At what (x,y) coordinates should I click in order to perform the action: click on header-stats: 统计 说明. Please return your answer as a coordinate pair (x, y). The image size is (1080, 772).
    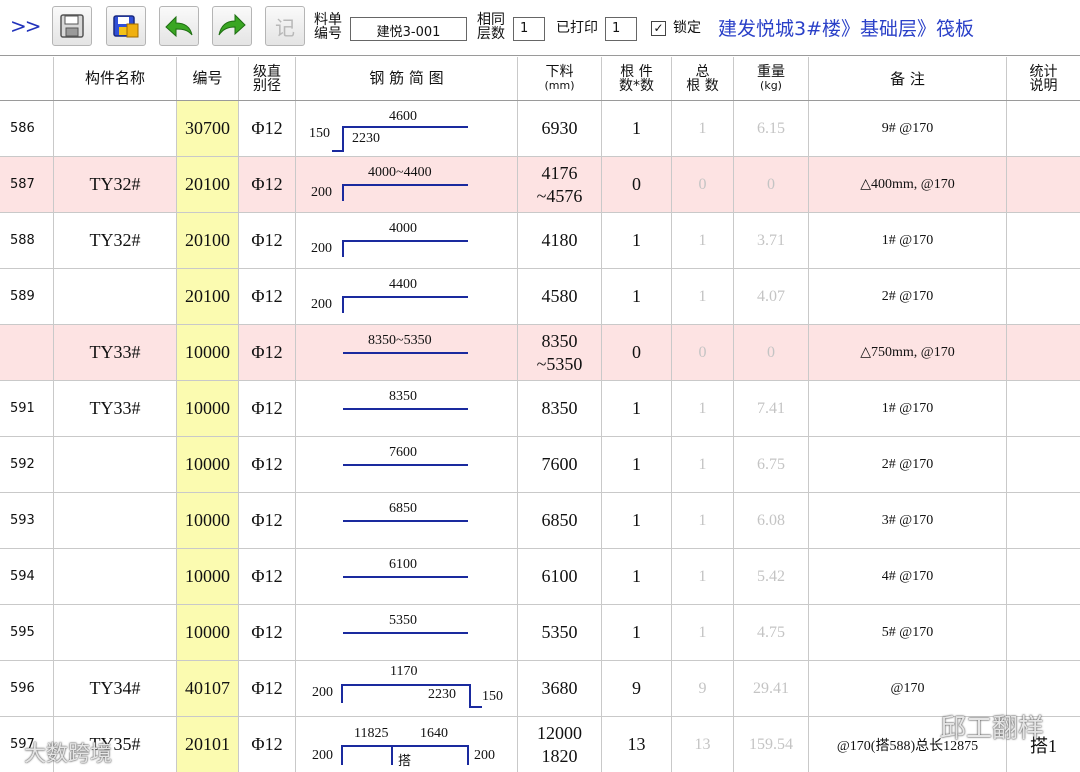
    Looking at the image, I should click on (1043, 78).